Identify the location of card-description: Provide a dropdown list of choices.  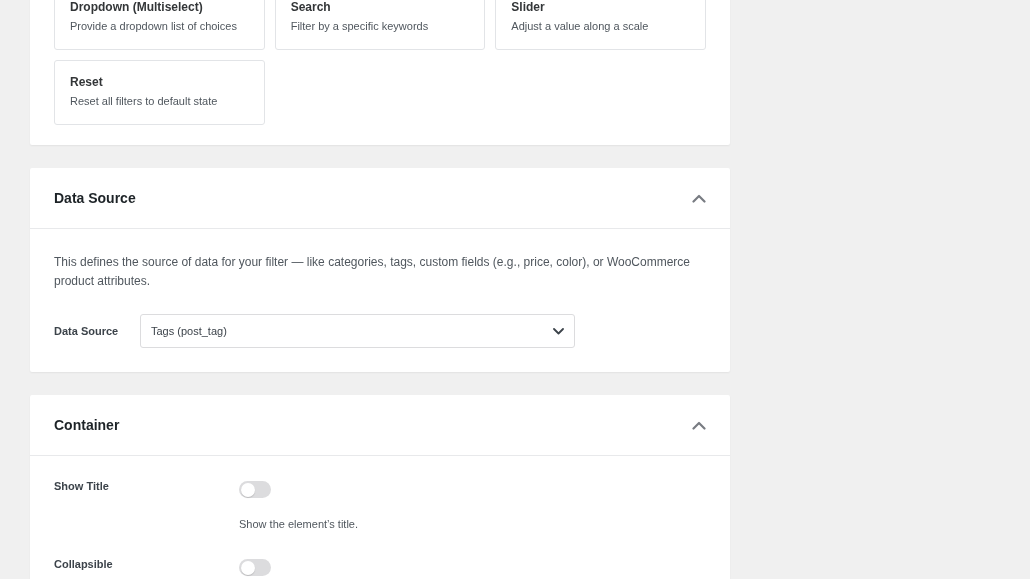
(154, 26).